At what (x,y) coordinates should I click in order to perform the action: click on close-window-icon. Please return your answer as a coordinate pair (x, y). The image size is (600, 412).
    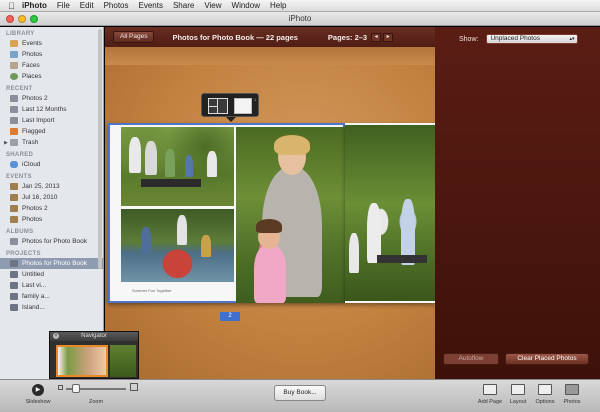
    Looking at the image, I should click on (10, 19).